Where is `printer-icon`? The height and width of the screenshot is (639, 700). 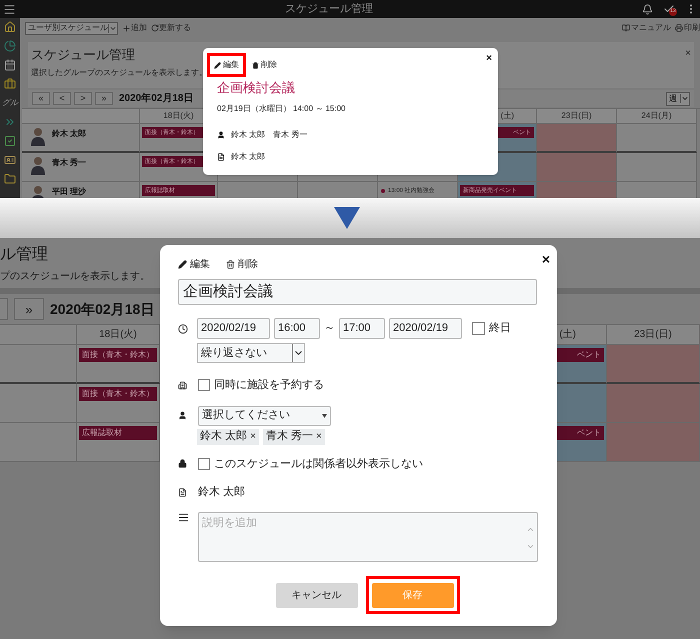
printer-icon is located at coordinates (679, 28).